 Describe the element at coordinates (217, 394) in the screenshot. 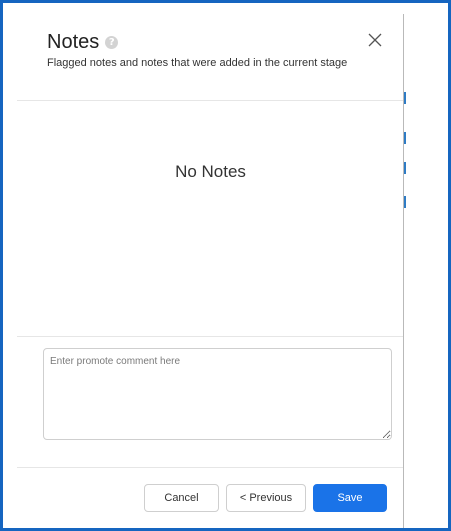

I see `promote-comment-input` at that location.